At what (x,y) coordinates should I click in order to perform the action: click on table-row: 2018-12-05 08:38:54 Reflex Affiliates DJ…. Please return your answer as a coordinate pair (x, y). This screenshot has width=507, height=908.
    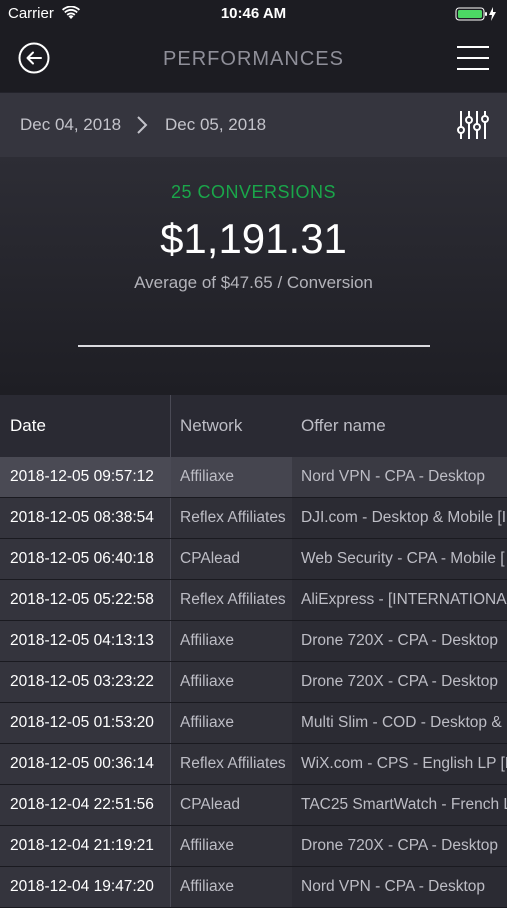
    Looking at the image, I should click on (253, 518).